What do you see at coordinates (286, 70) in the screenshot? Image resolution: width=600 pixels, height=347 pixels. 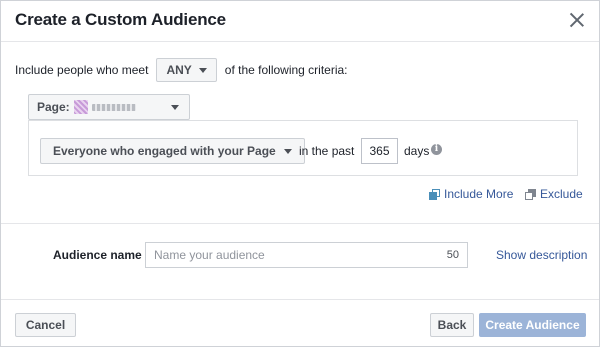 I see `criteria-suffix: of the following criteria:` at bounding box center [286, 70].